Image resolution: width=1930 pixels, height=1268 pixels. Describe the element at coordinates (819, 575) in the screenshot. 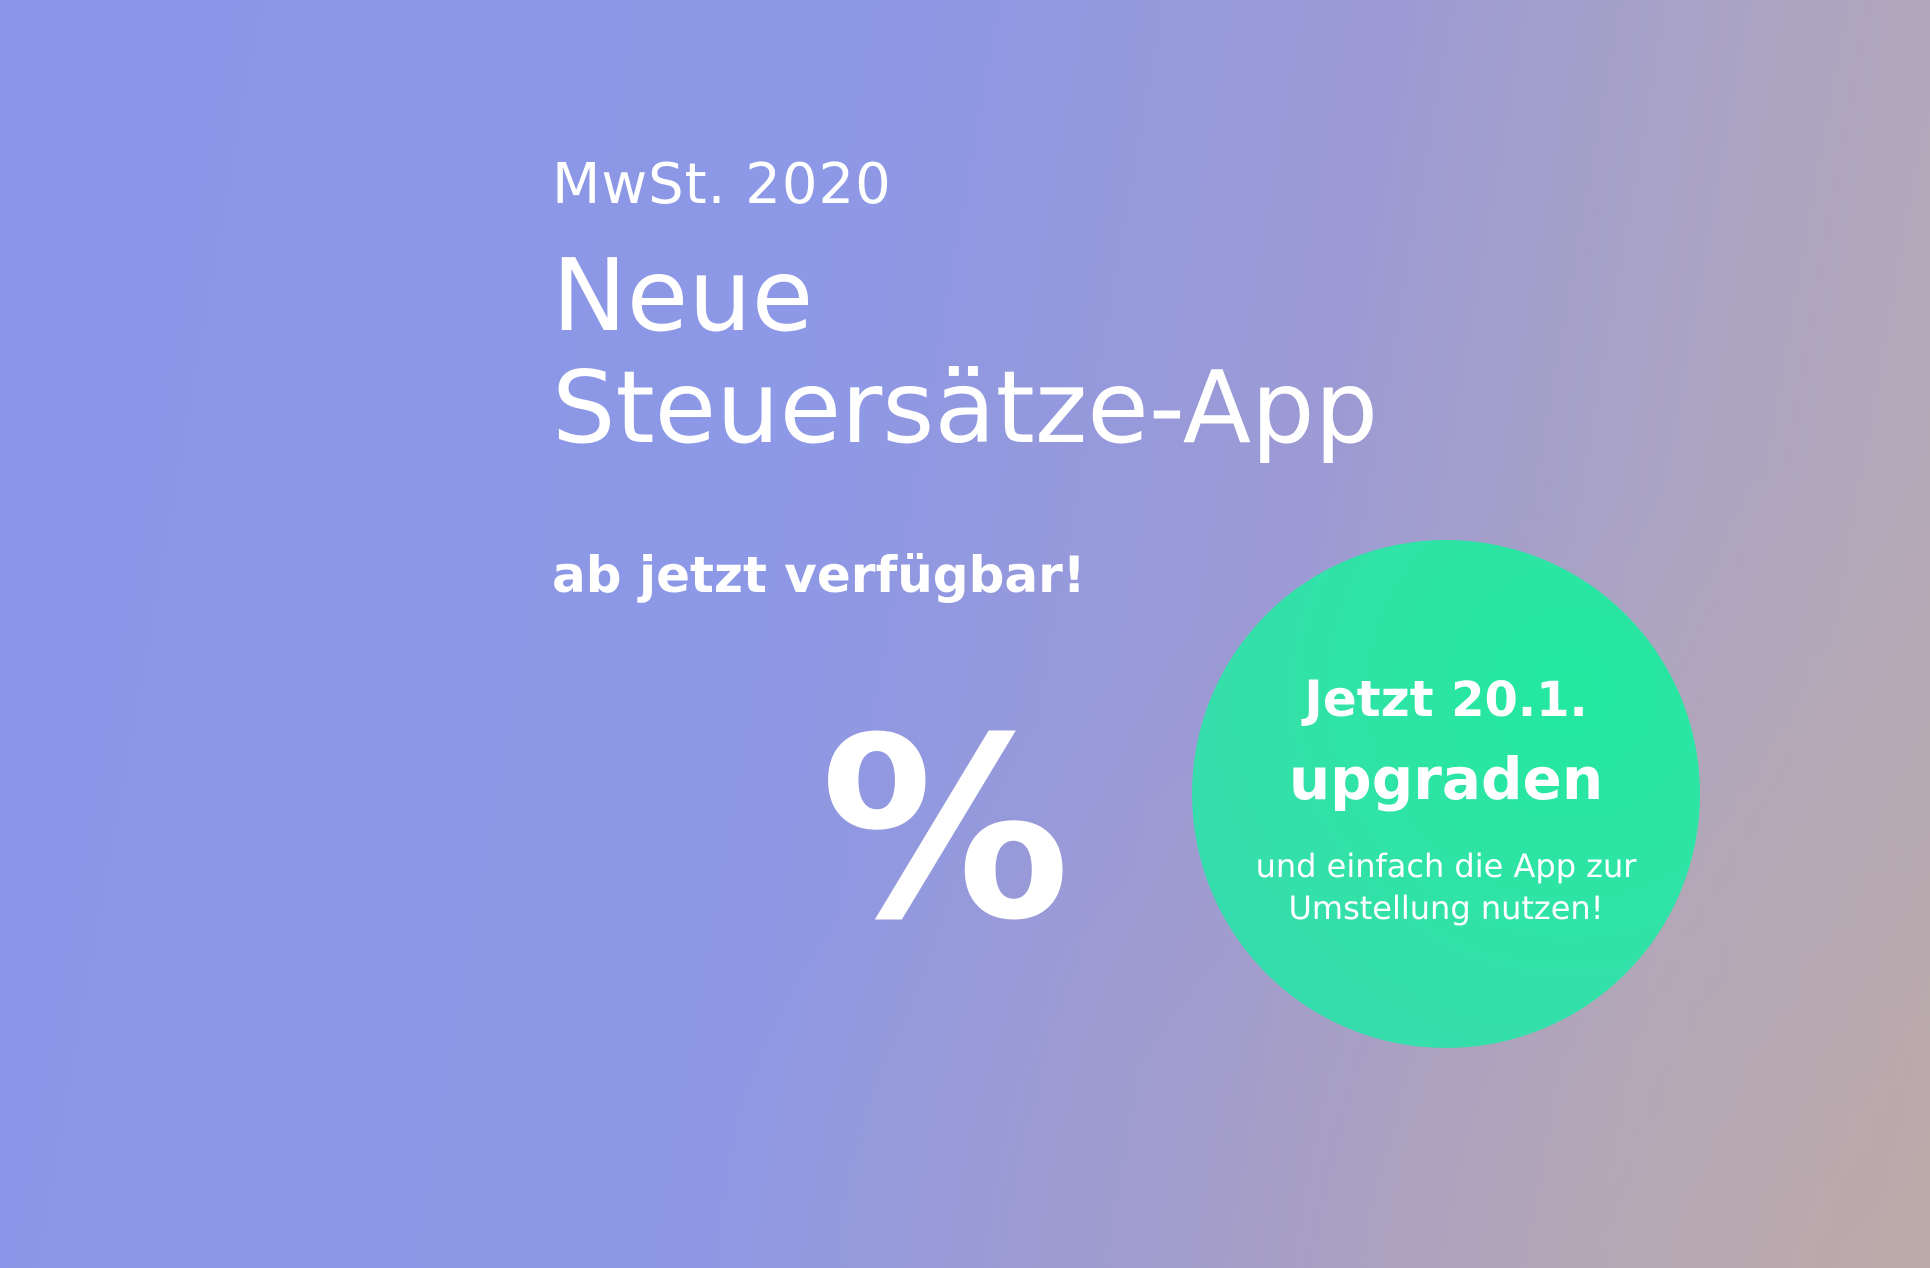

I see `subline-text: ab jetzt verfügbar!` at that location.